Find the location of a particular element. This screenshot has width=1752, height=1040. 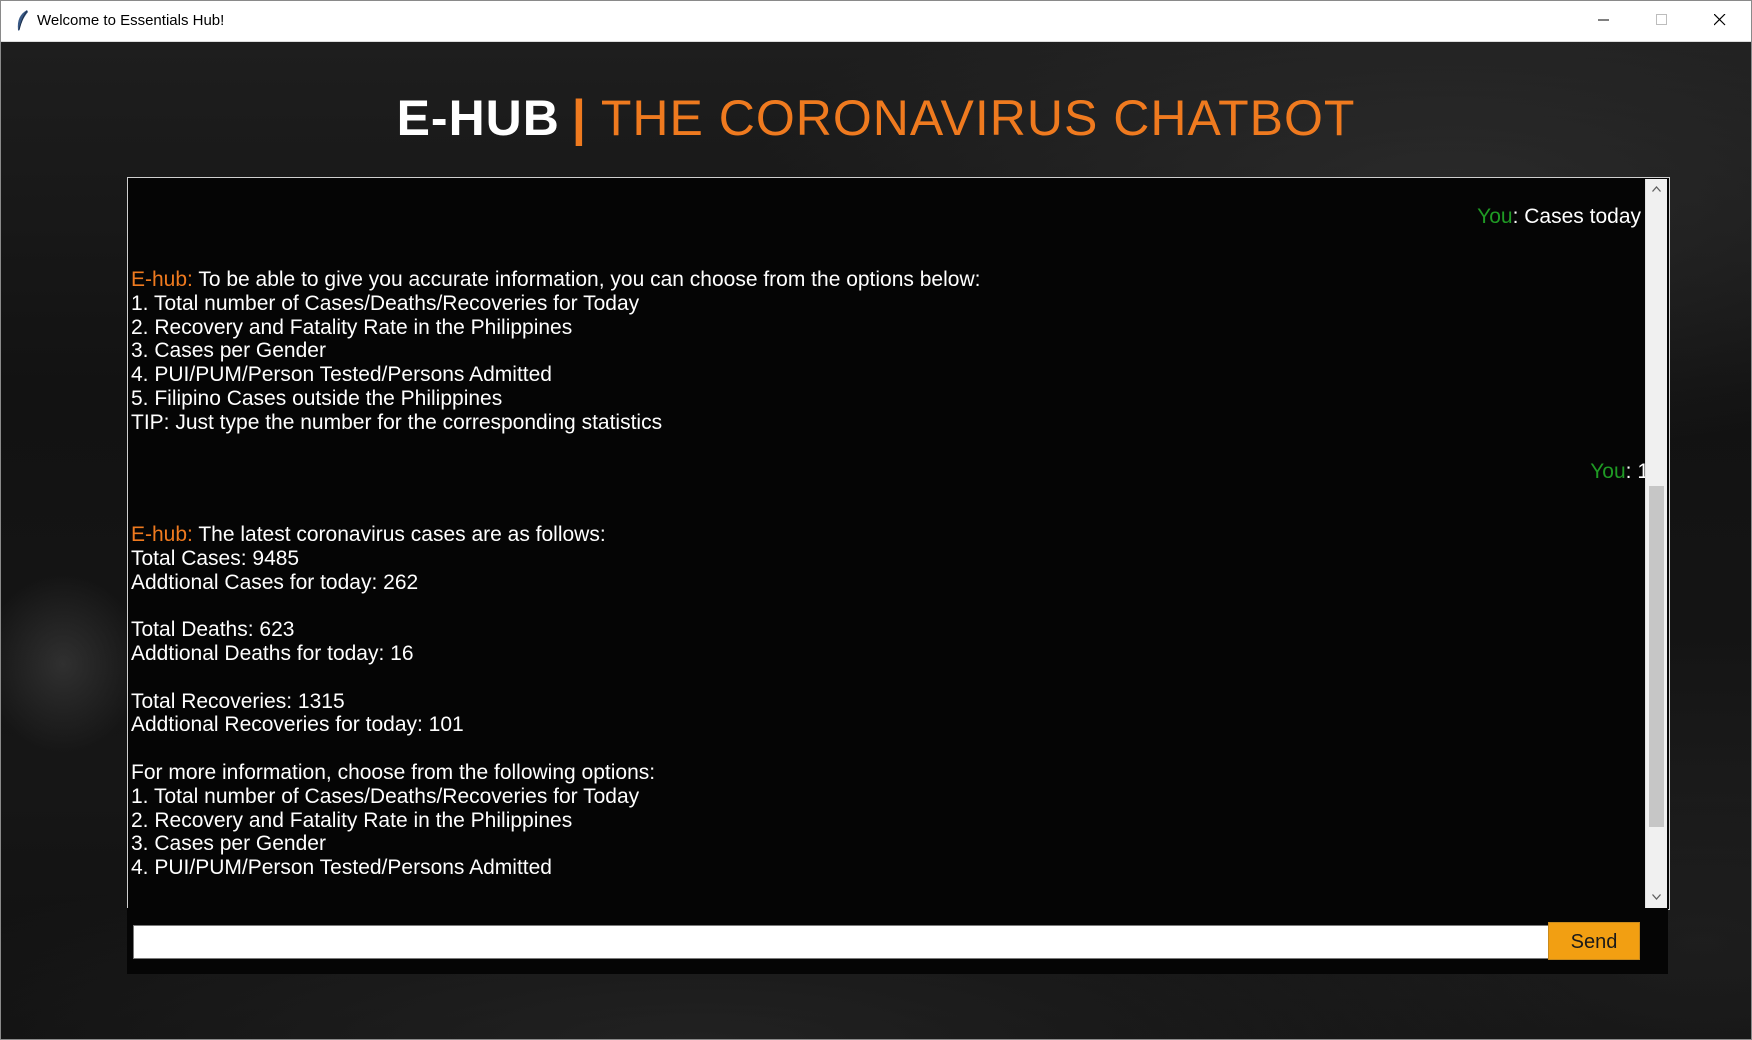

chevron-down-icon is located at coordinates (1656, 897).